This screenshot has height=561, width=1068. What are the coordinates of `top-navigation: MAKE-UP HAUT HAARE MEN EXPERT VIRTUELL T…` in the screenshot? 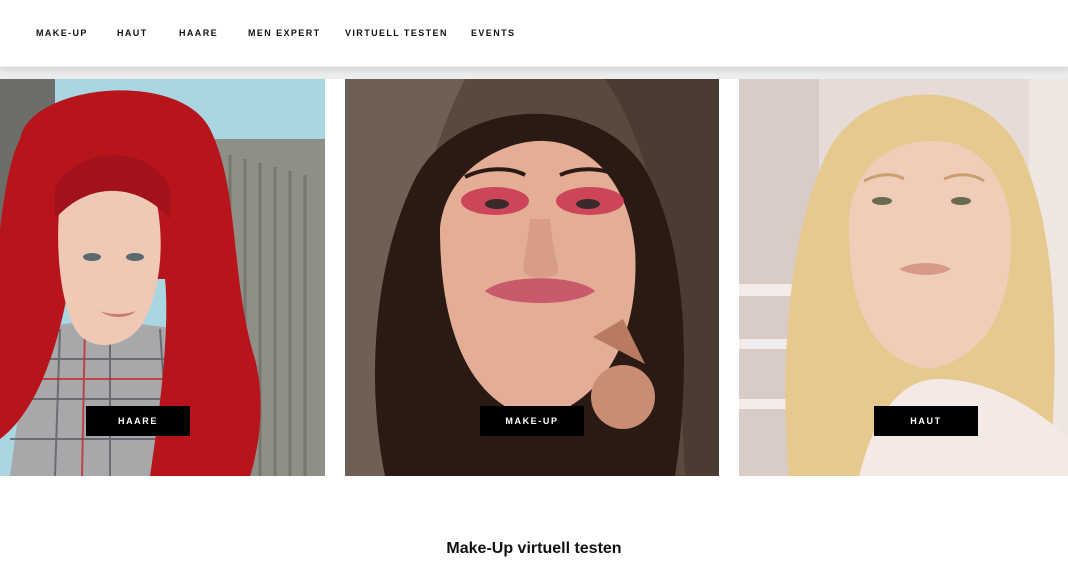 It's located at (534, 33).